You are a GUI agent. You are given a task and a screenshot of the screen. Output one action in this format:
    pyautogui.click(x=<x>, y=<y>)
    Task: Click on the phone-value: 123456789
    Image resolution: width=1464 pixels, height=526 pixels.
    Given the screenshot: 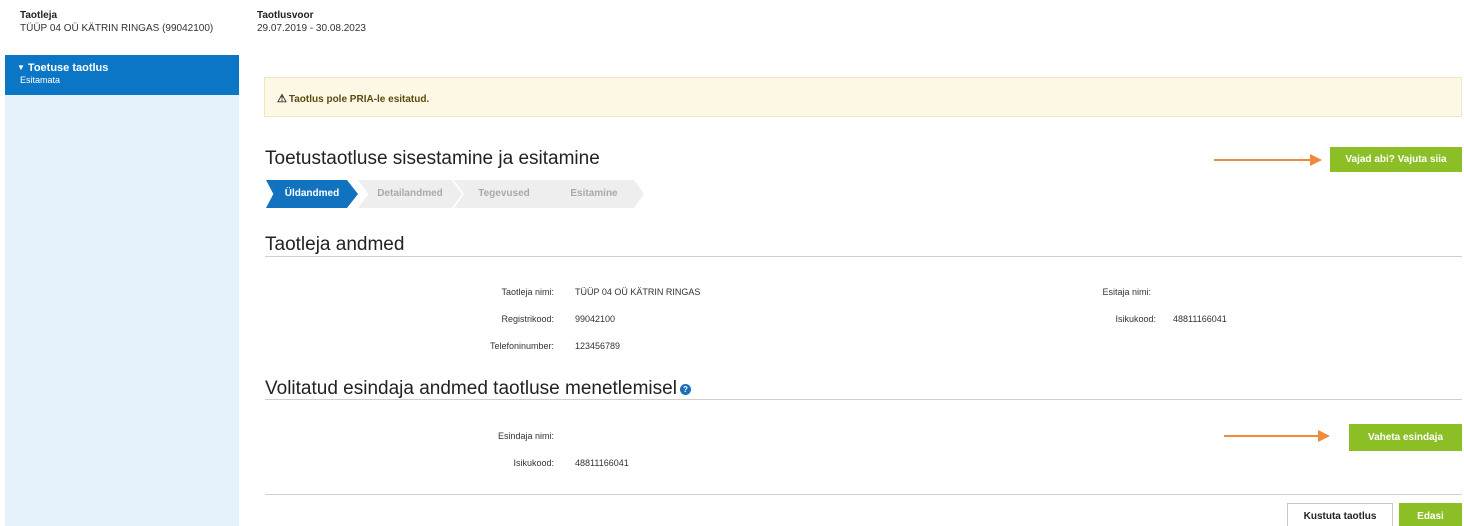 What is the action you would take?
    pyautogui.click(x=598, y=346)
    